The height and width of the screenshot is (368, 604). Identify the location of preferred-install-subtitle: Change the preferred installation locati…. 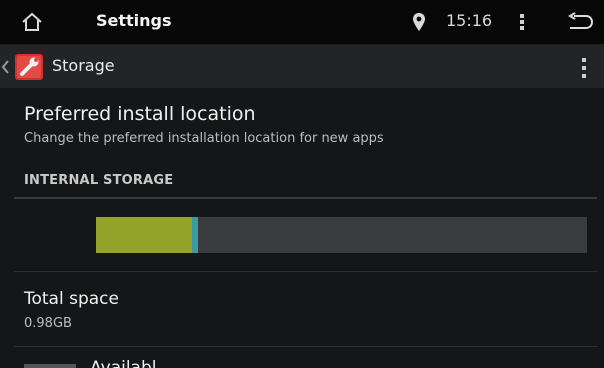
(204, 138).